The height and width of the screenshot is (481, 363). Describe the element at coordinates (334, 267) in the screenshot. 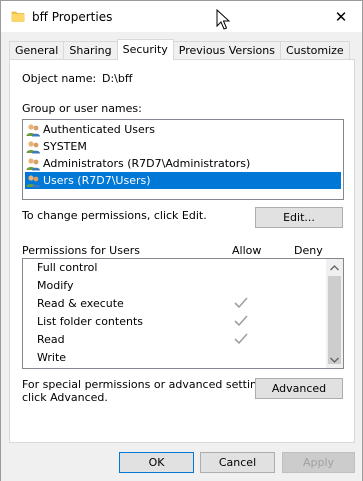

I see `scroll-up-arrow-icon` at that location.